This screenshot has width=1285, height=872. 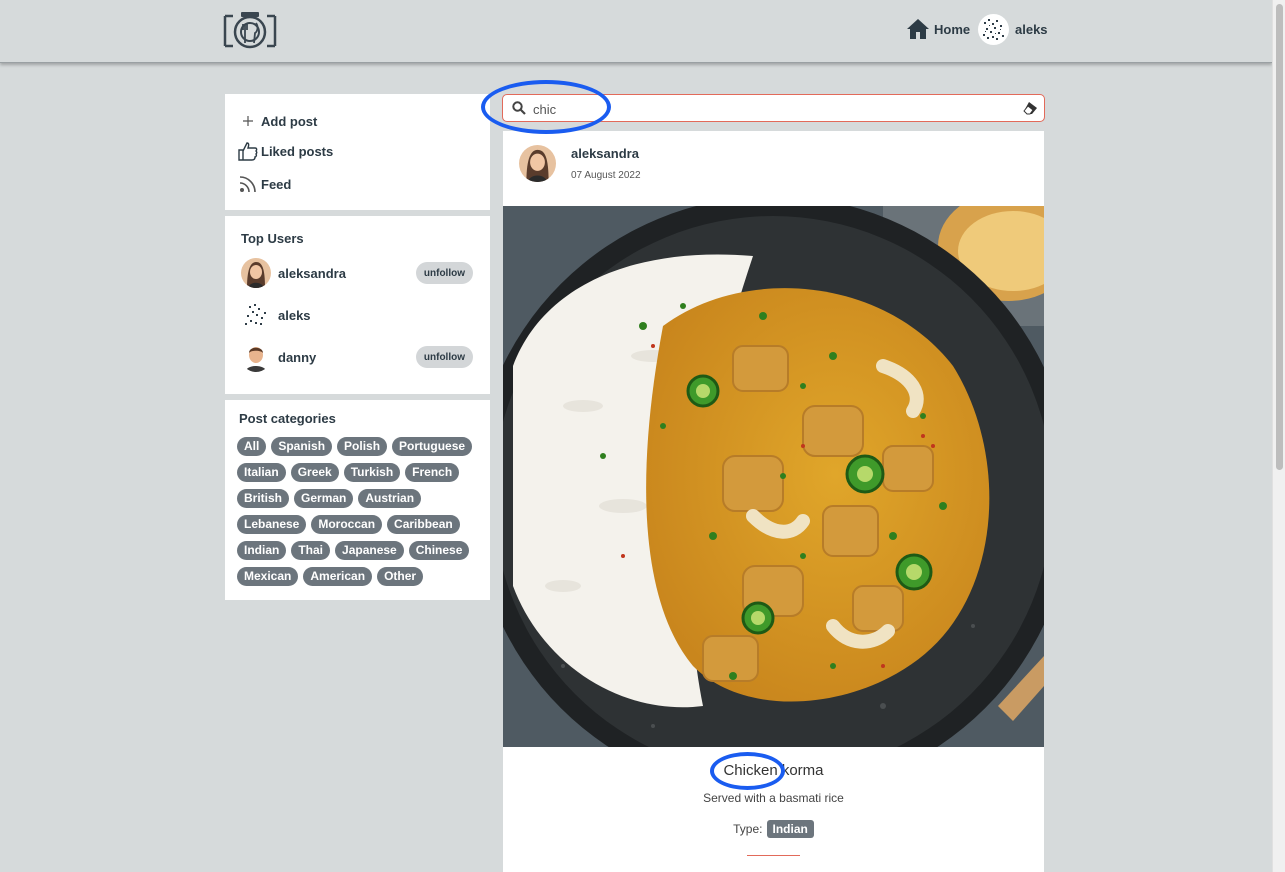 What do you see at coordinates (268, 576) in the screenshot?
I see `category-chip: Mexican` at bounding box center [268, 576].